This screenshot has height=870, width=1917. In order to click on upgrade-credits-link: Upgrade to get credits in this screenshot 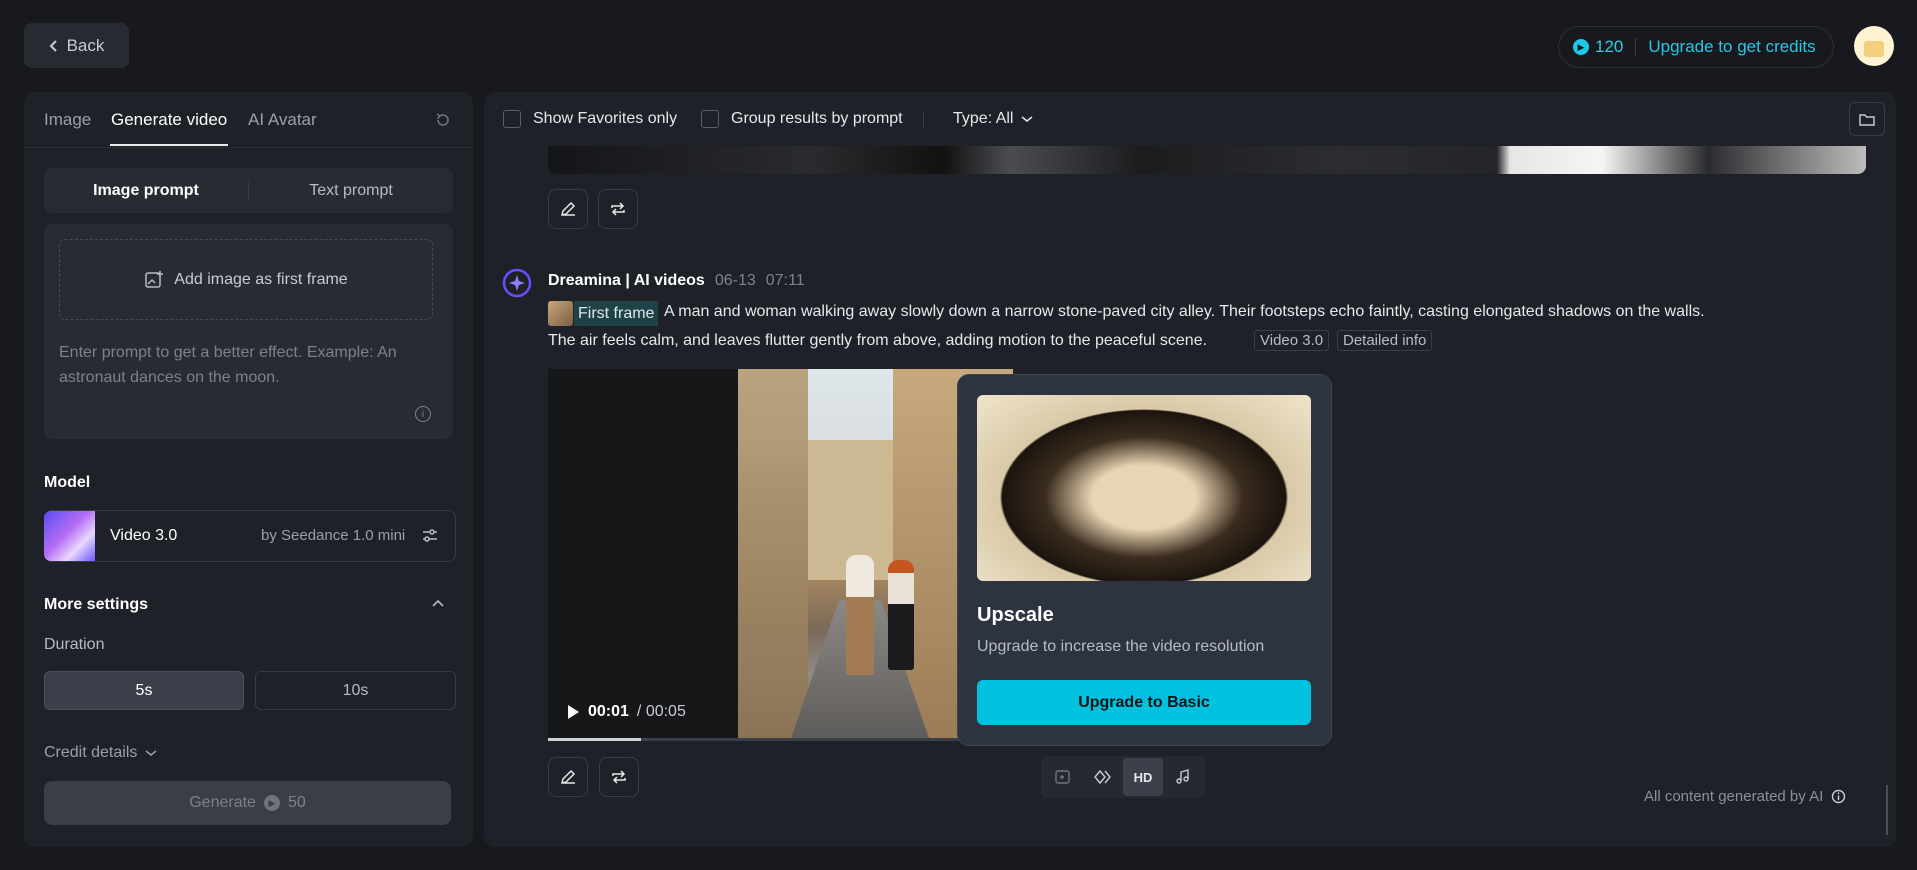, I will do `click(1731, 47)`.